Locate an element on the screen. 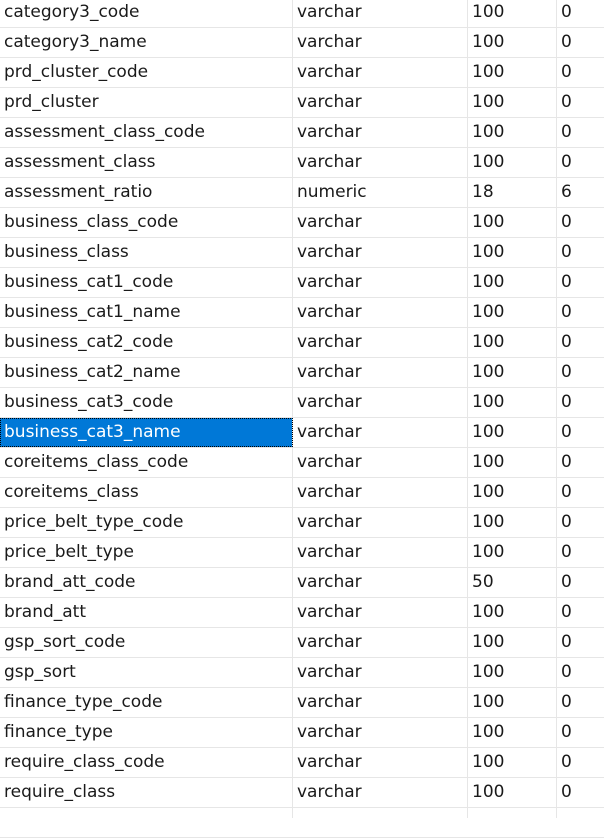  table-row: coreitems_class_code varchar 100 0 is located at coordinates (302, 463).